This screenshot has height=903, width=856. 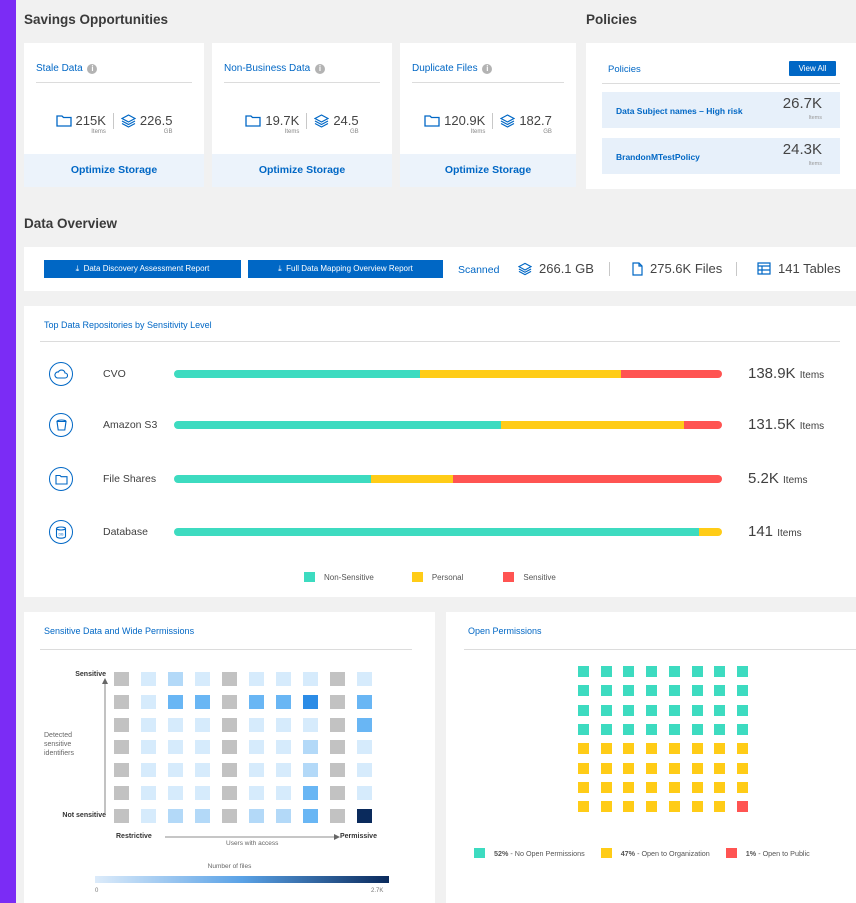 What do you see at coordinates (566, 268) in the screenshot?
I see `scanned-size-value: 266.1 GB` at bounding box center [566, 268].